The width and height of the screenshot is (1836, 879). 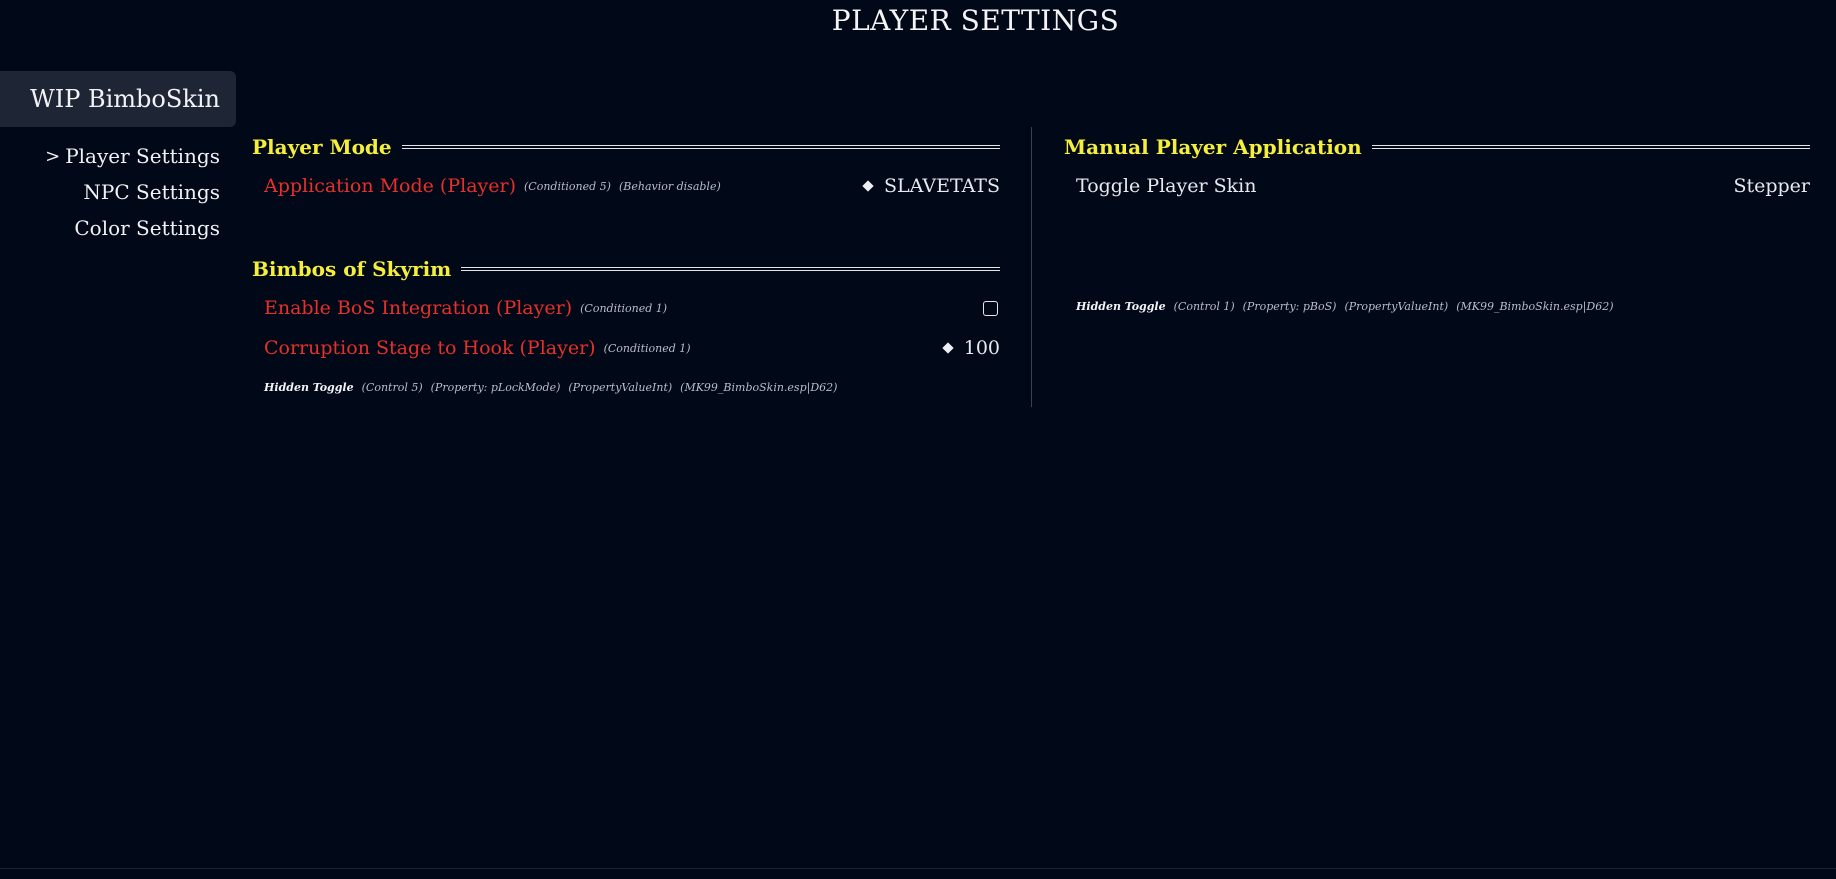 What do you see at coordinates (1166, 186) in the screenshot?
I see `option-label: Toggle Player Skin` at bounding box center [1166, 186].